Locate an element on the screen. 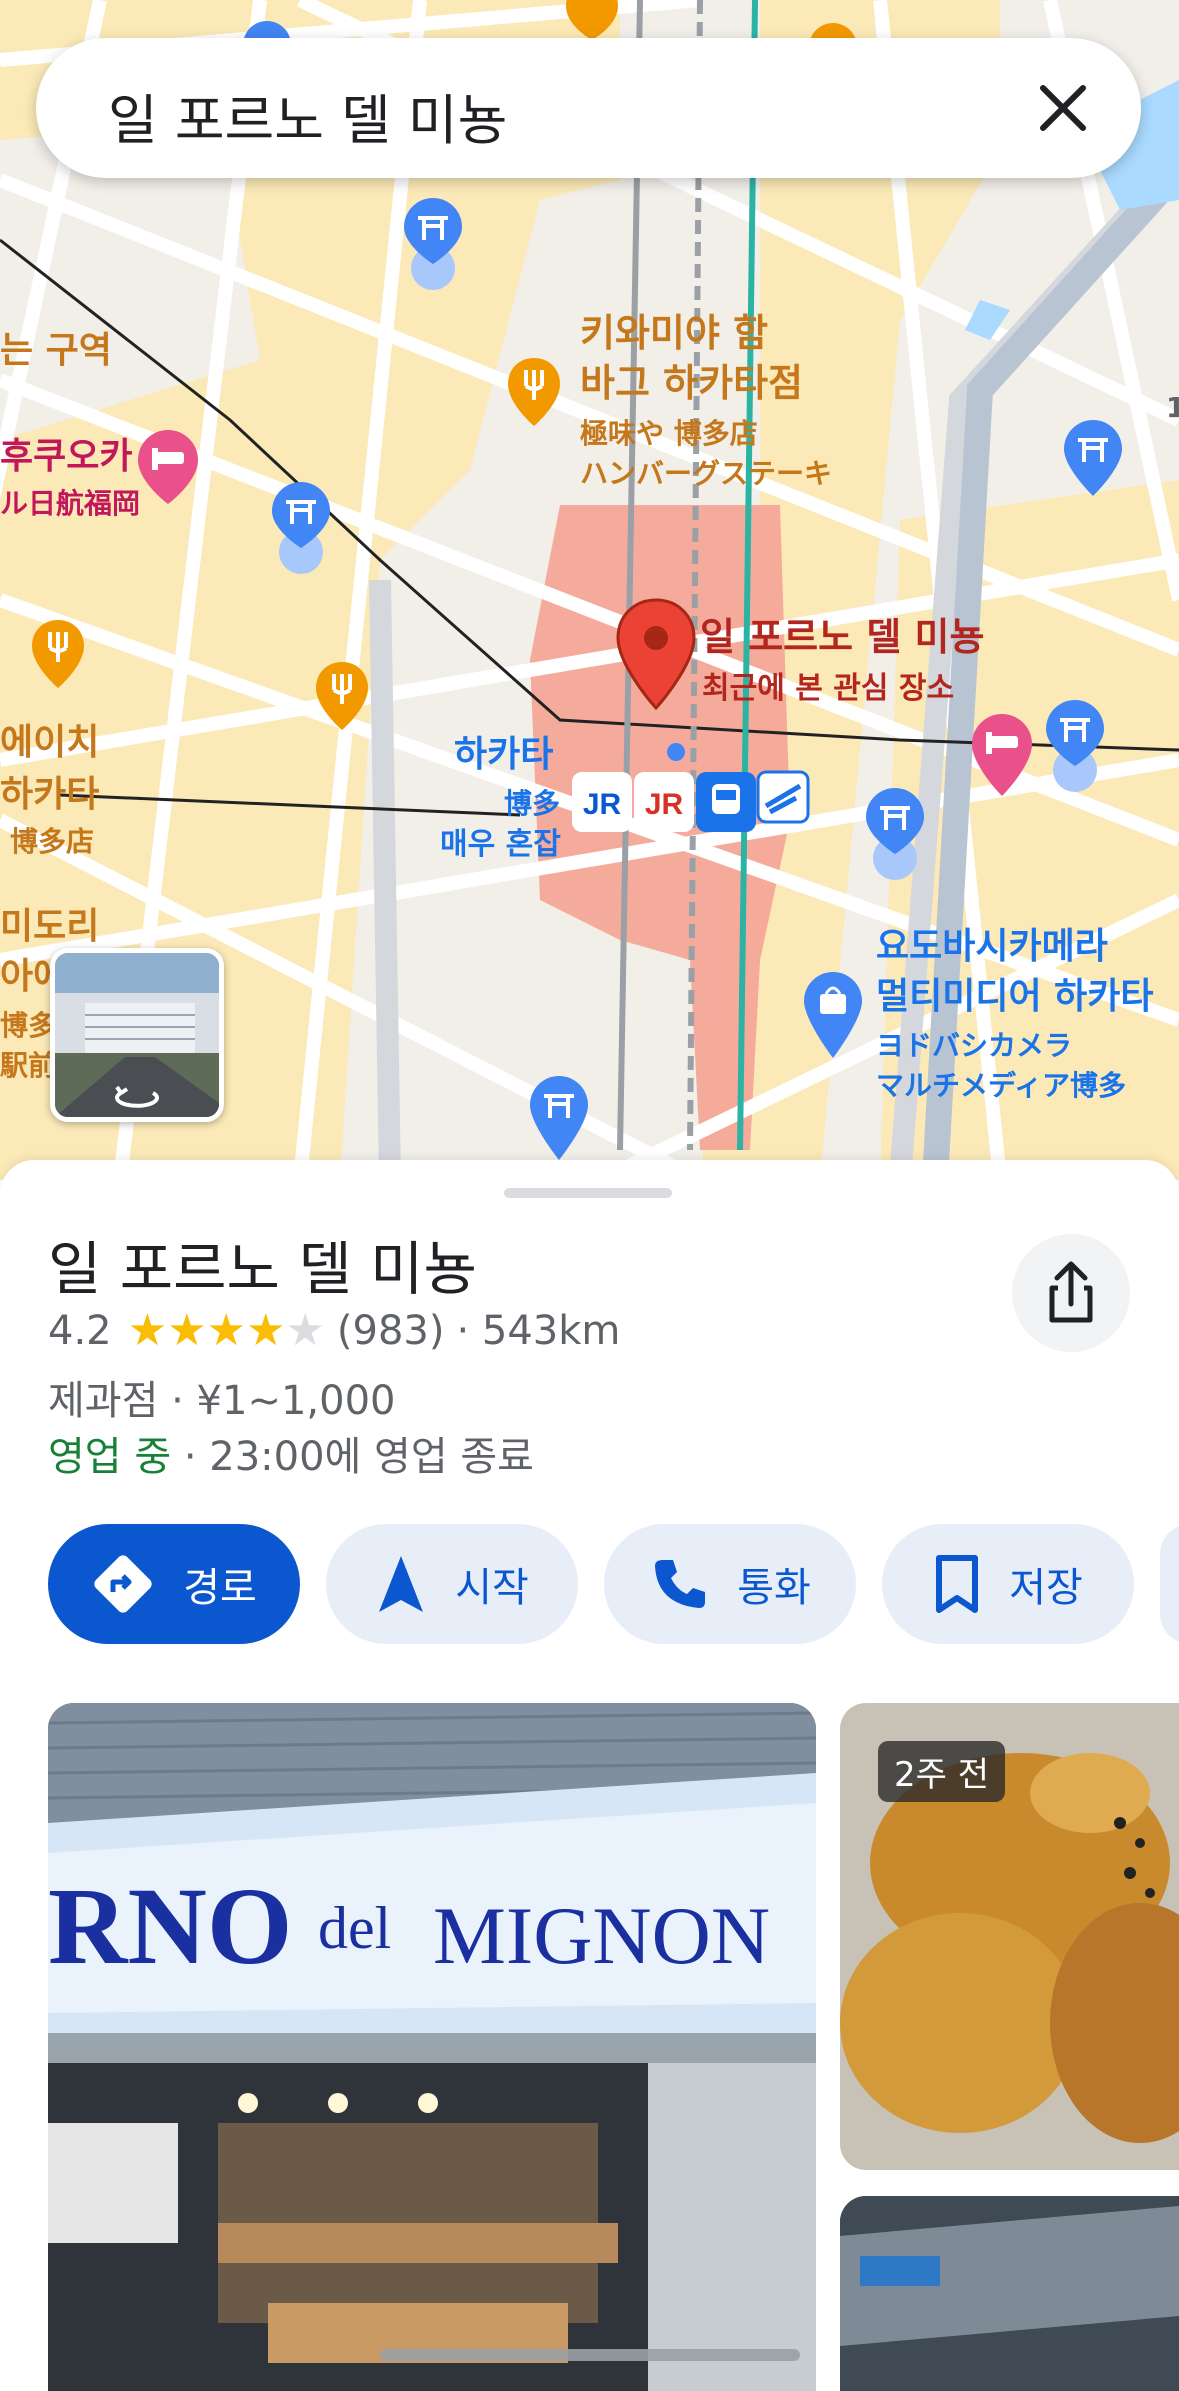 The width and height of the screenshot is (1179, 2391). directions-button: 경로 is located at coordinates (174, 1584).